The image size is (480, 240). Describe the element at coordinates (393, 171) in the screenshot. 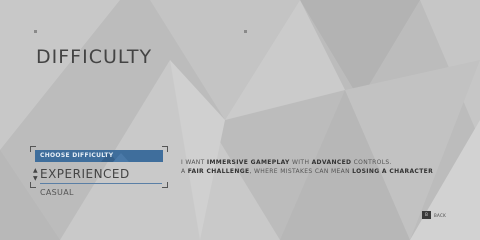

I see `description-highlight: LOSING A CHARACTER` at that location.